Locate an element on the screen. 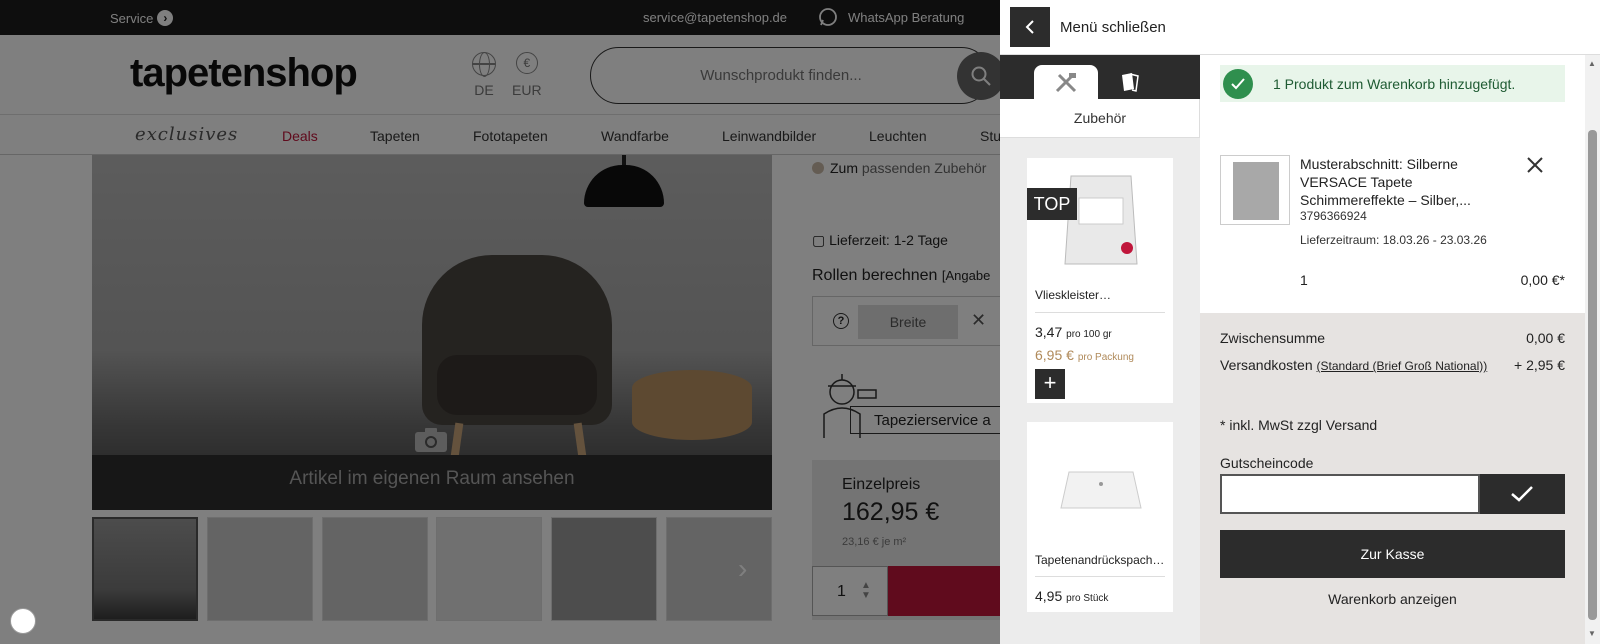 Image resolution: width=1600 pixels, height=644 pixels. accessory-price: 4,95 pro Stück is located at coordinates (1071, 596).